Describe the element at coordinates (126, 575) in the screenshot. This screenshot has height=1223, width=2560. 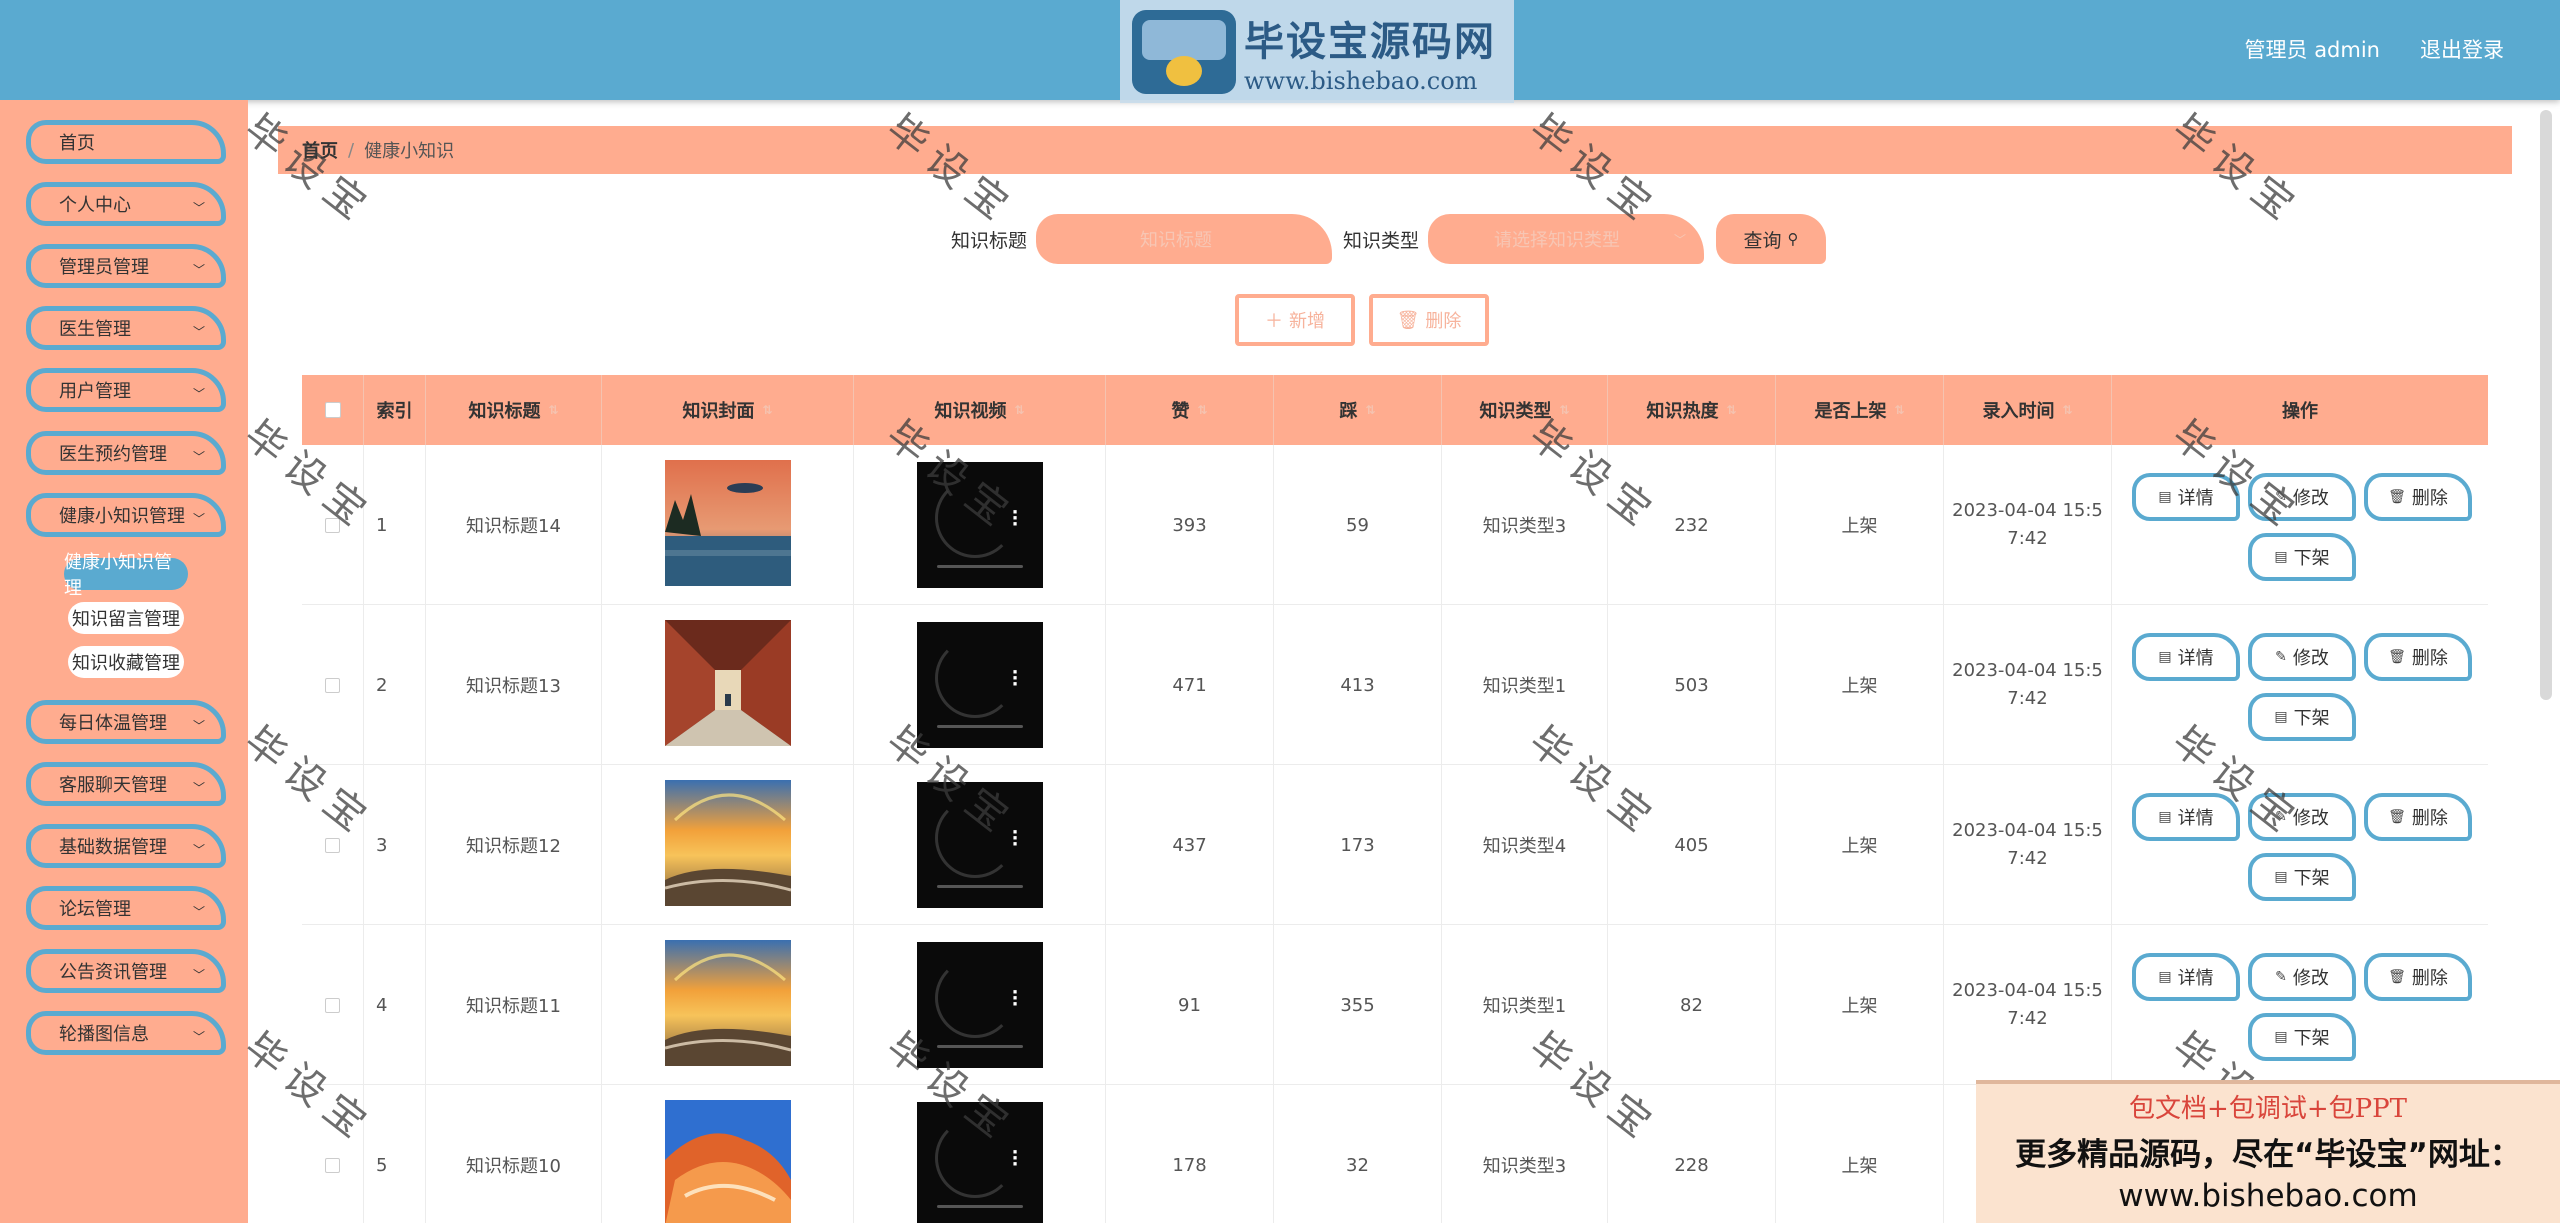
I see `sidebar-subitem-health-tips-management: 健康小知识管理` at that location.